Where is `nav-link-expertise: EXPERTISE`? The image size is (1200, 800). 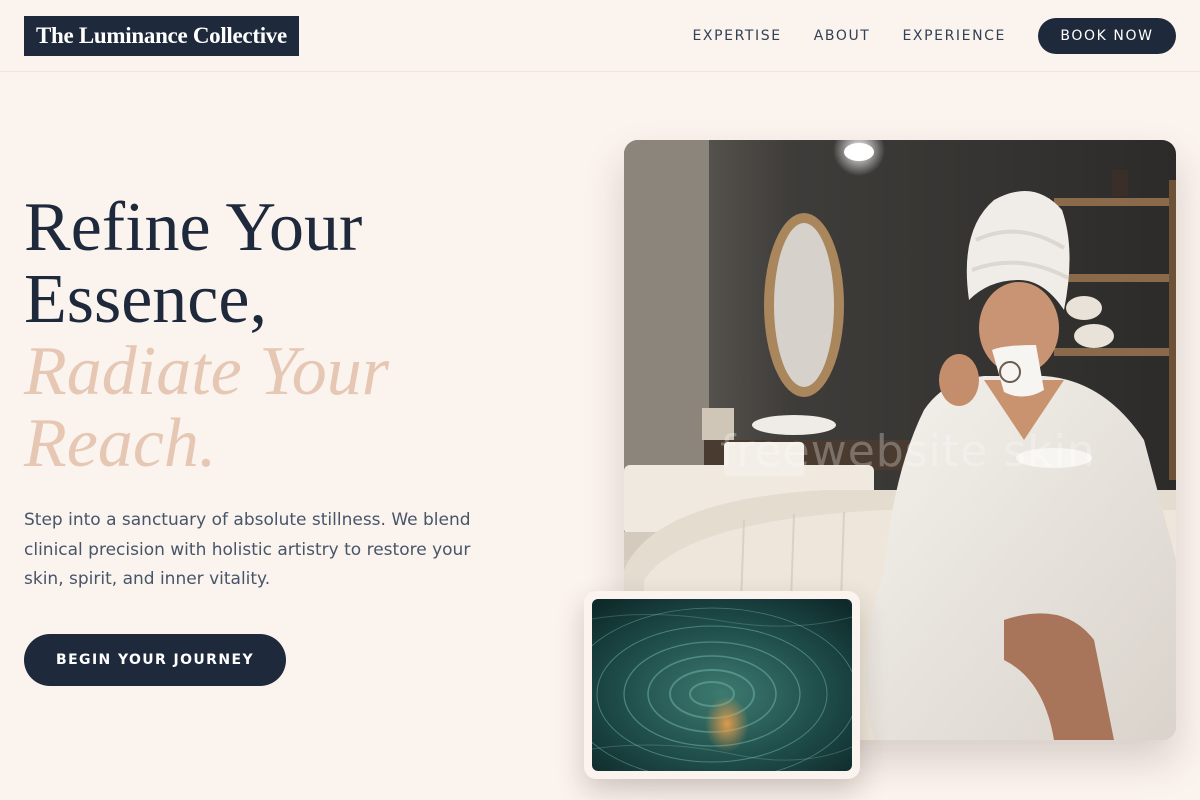
nav-link-expertise: EXPERTISE is located at coordinates (736, 36).